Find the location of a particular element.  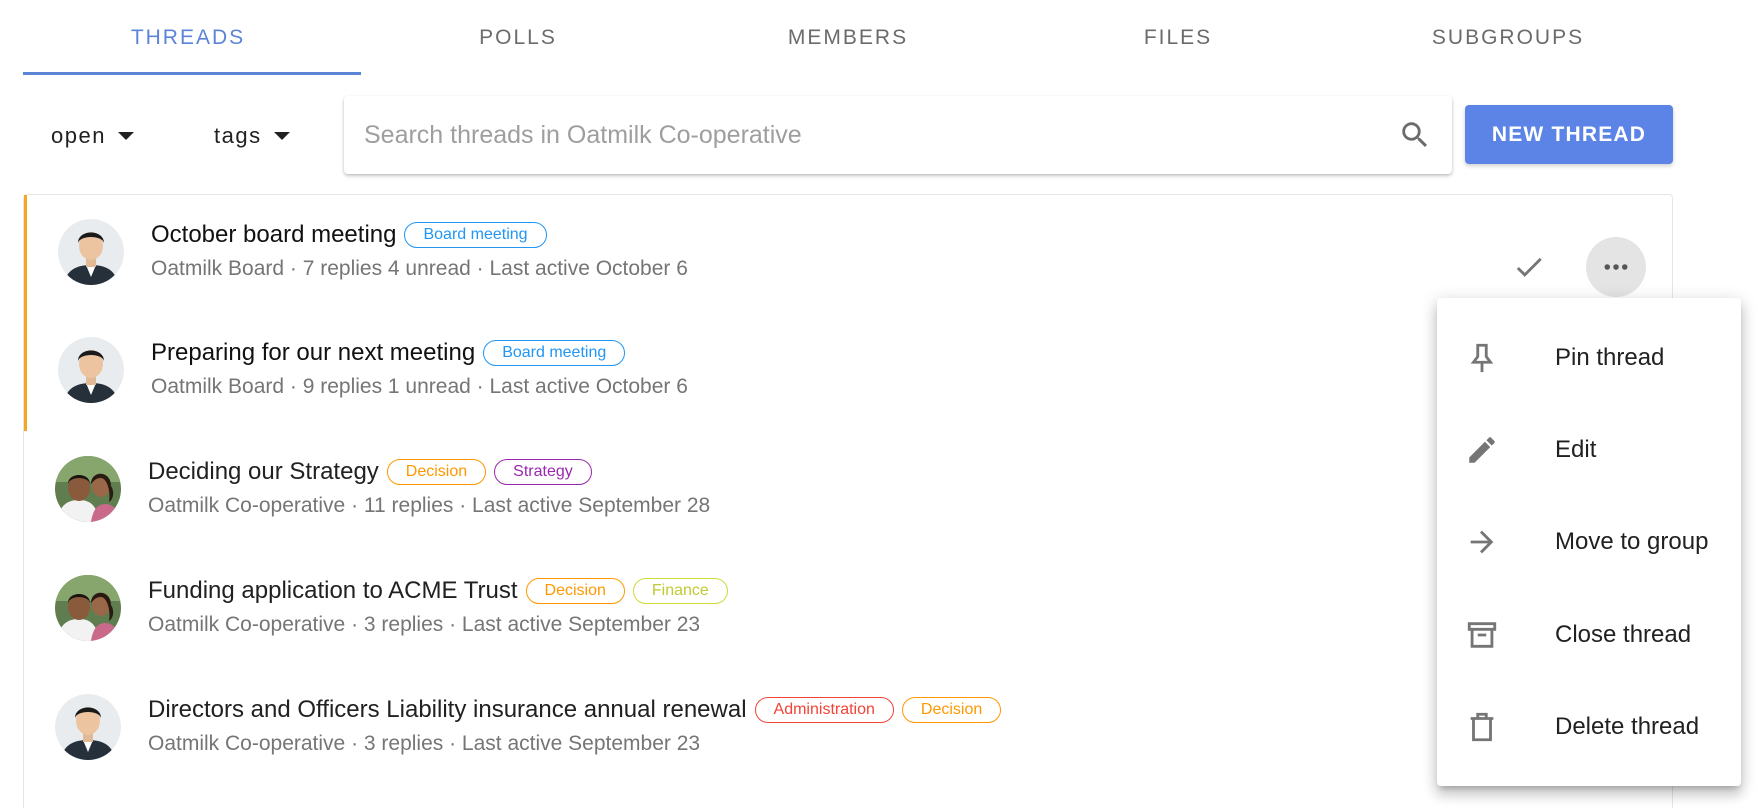

thread-title-row: Deciding our Strategy Decision Strategy is located at coordinates (370, 472).